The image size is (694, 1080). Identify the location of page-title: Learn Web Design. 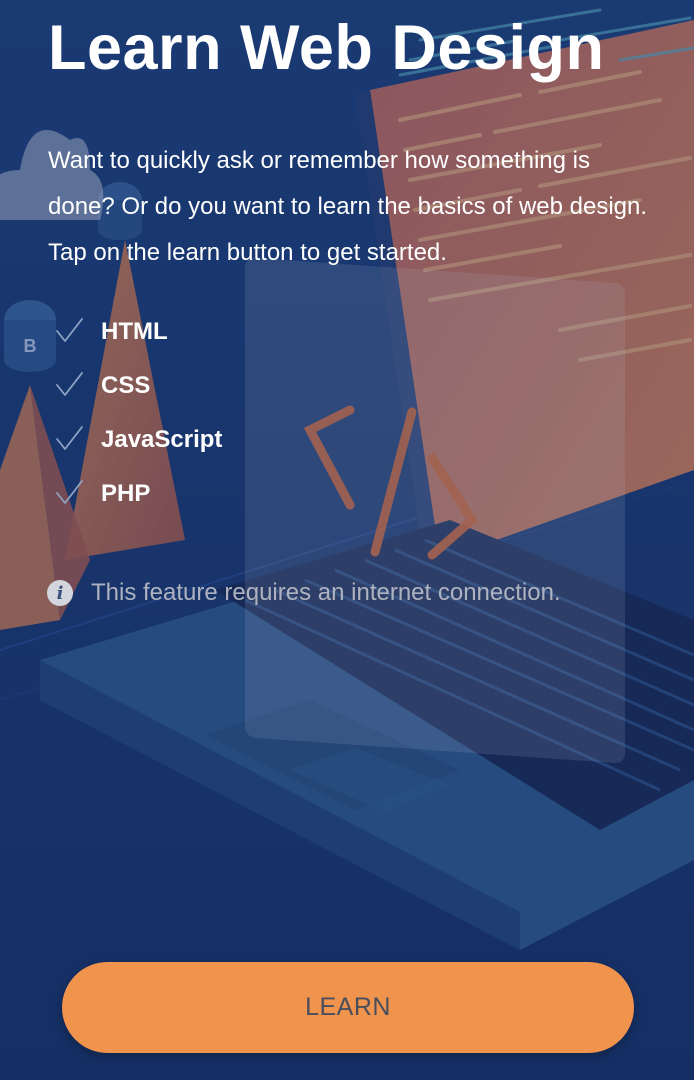
(326, 48).